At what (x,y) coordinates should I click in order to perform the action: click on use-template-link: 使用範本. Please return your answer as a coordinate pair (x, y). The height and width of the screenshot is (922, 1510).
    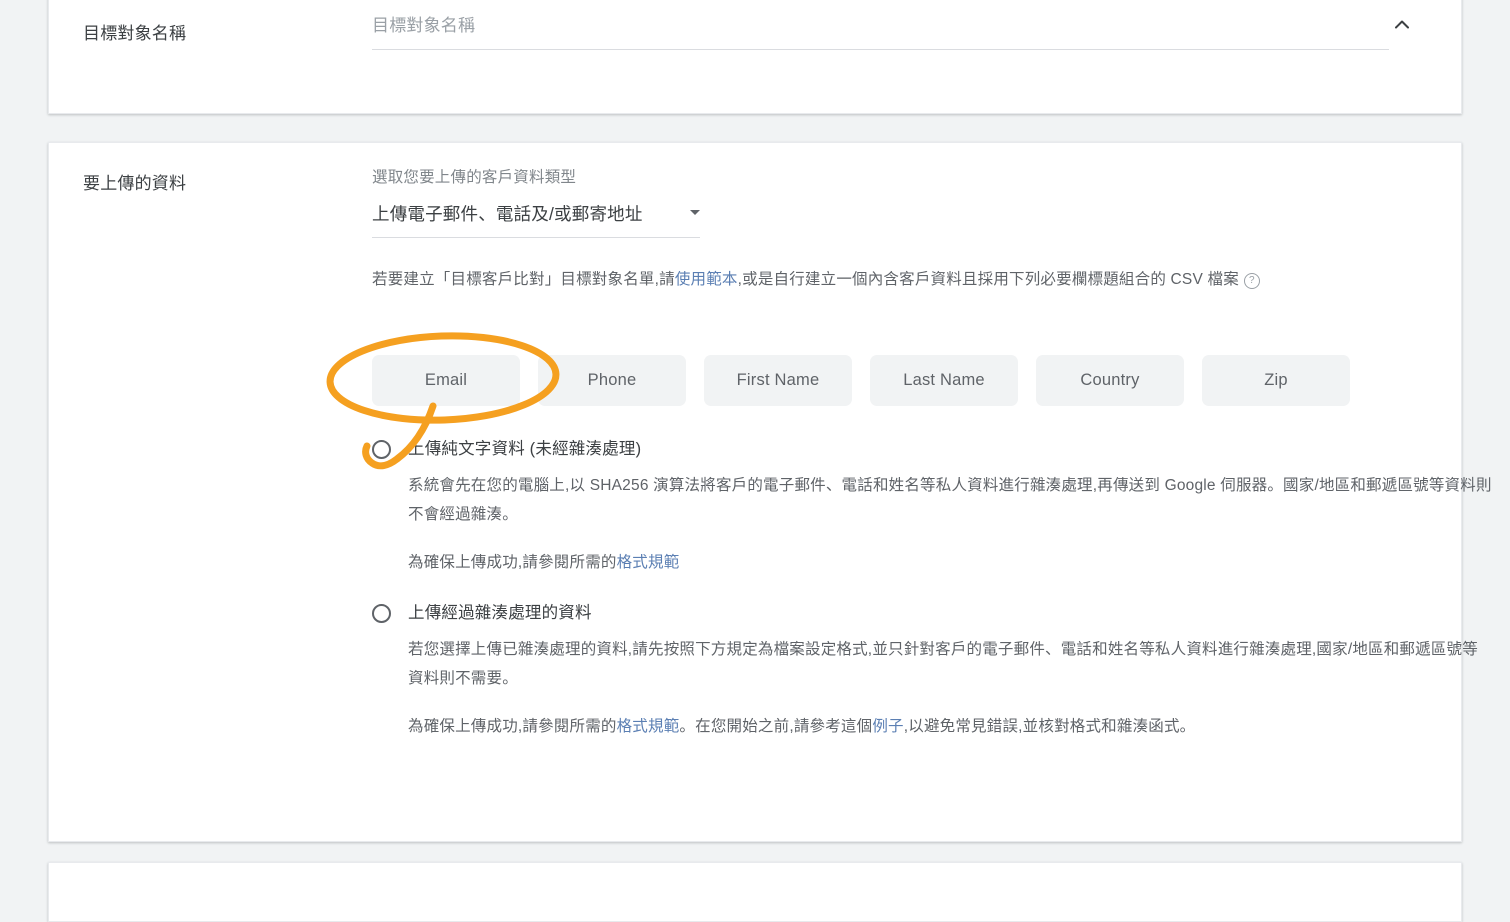
    Looking at the image, I should click on (706, 279).